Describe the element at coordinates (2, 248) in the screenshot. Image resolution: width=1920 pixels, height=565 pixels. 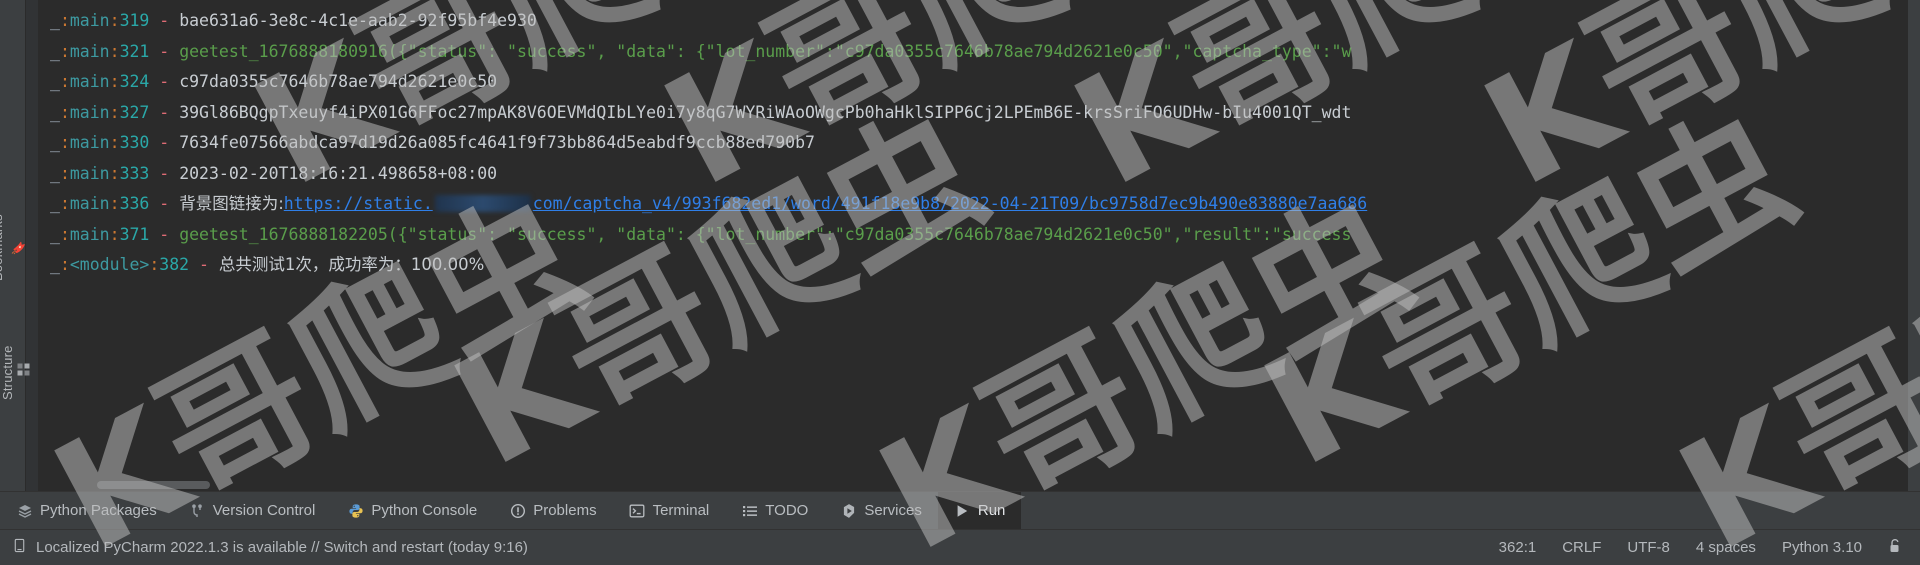
I see `sidebar-tab-bookmarks-label: Bookmarks` at that location.